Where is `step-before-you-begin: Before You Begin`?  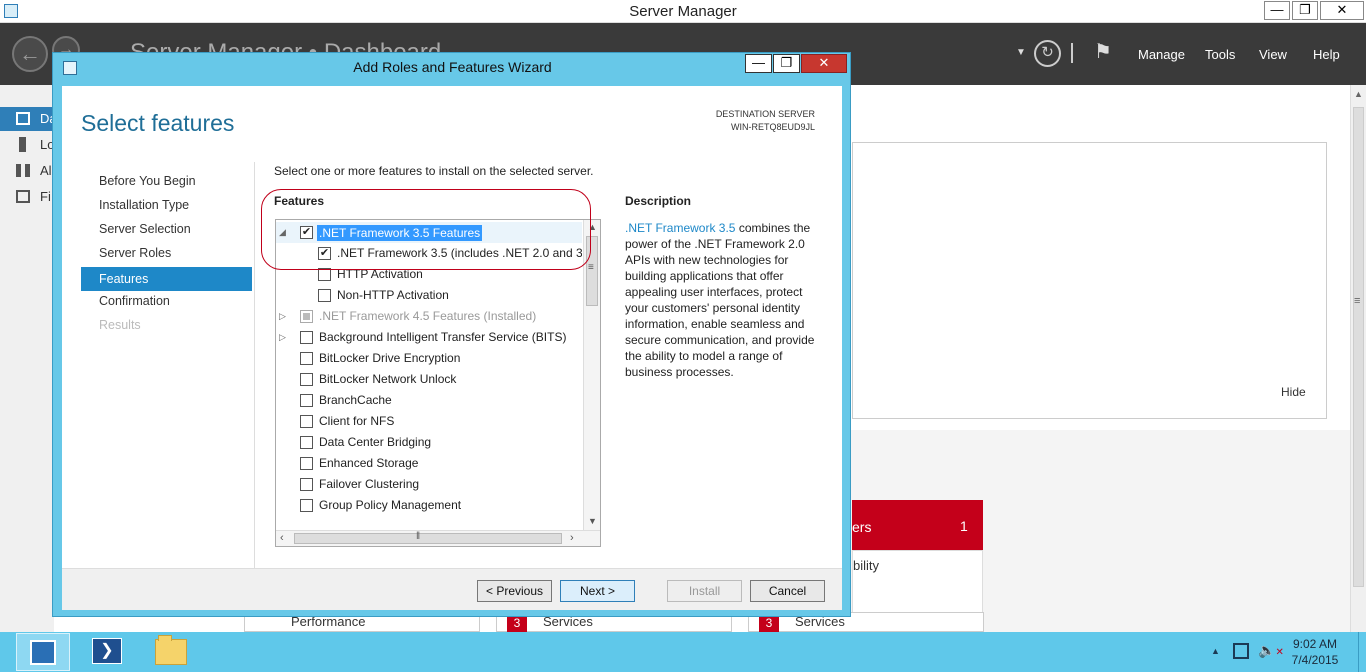 step-before-you-begin: Before You Begin is located at coordinates (147, 181).